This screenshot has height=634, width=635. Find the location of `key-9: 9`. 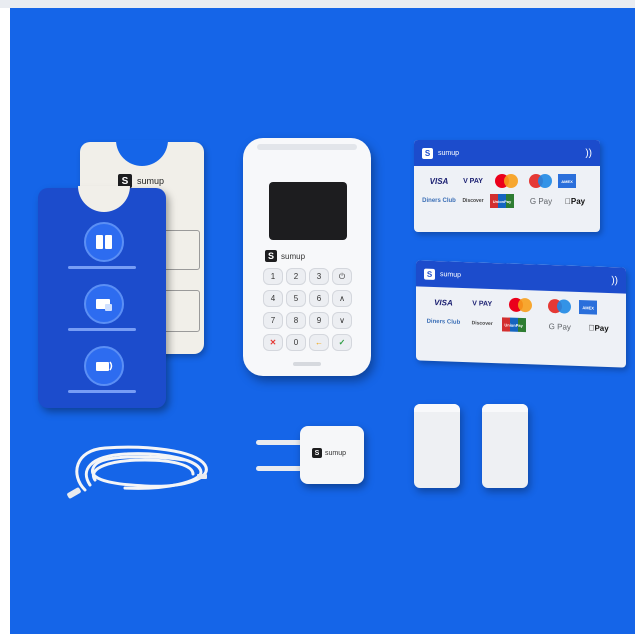

key-9: 9 is located at coordinates (319, 320).